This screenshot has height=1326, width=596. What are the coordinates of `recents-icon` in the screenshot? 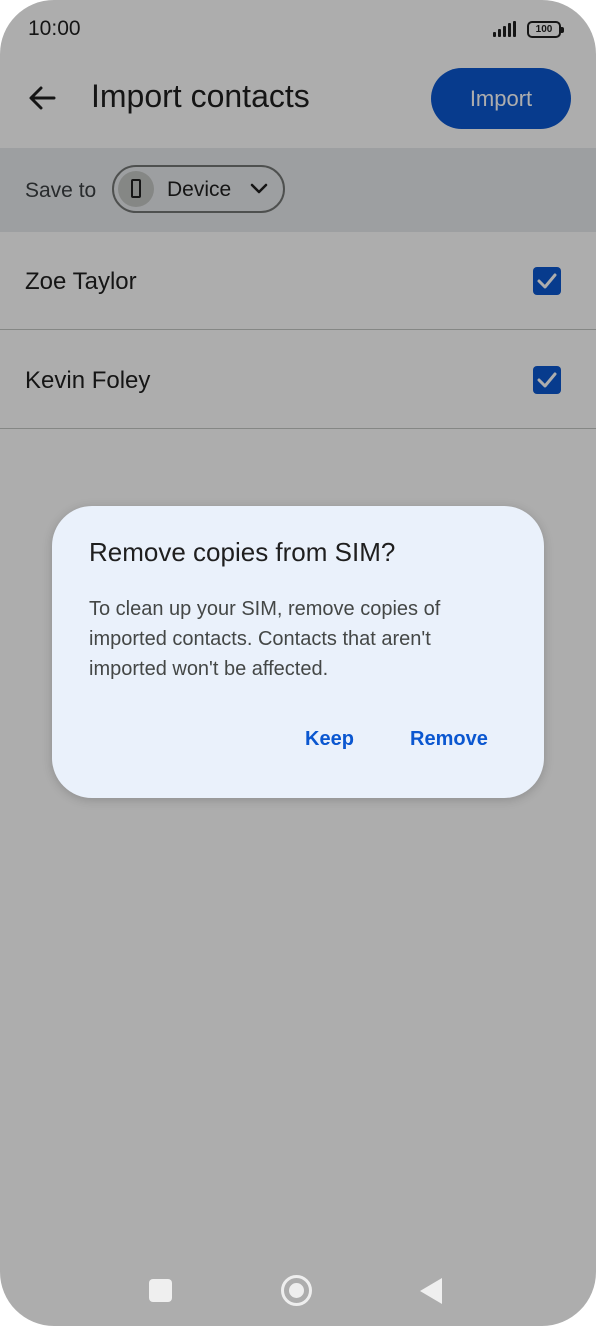 It's located at (160, 1290).